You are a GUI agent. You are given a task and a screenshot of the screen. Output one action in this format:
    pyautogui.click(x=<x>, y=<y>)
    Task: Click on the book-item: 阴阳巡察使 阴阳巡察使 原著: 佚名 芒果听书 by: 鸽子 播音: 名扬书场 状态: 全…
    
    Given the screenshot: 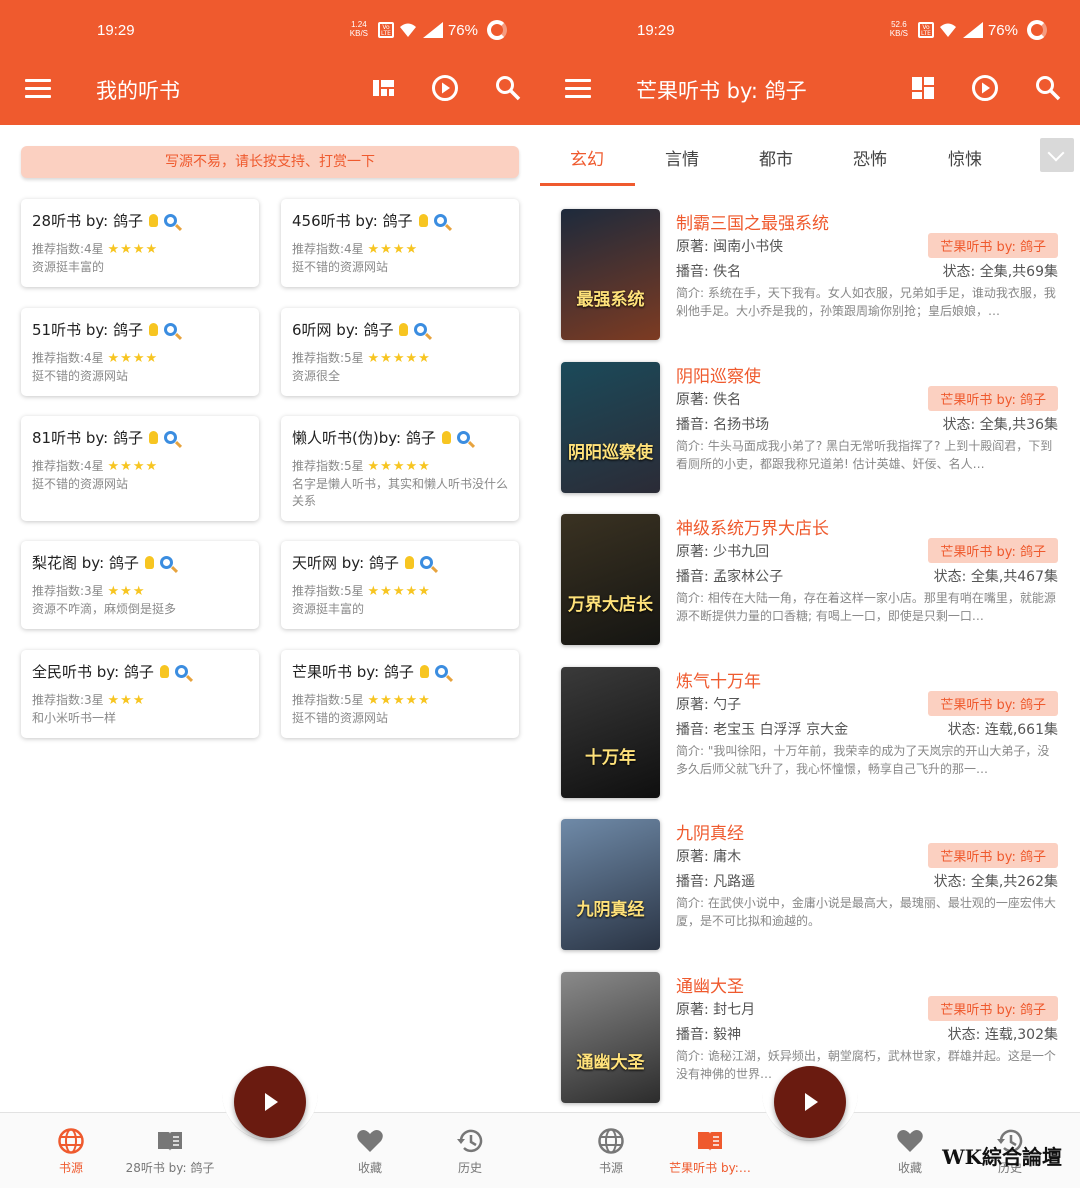 What is the action you would take?
    pyautogui.click(x=810, y=437)
    